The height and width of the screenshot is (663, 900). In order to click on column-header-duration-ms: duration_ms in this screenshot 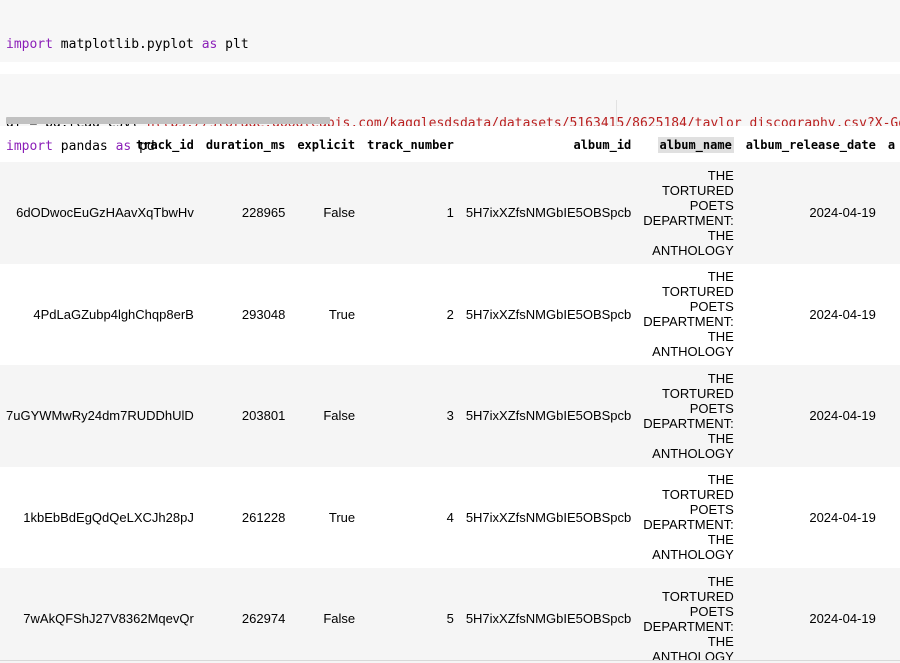, I will do `click(245, 145)`.